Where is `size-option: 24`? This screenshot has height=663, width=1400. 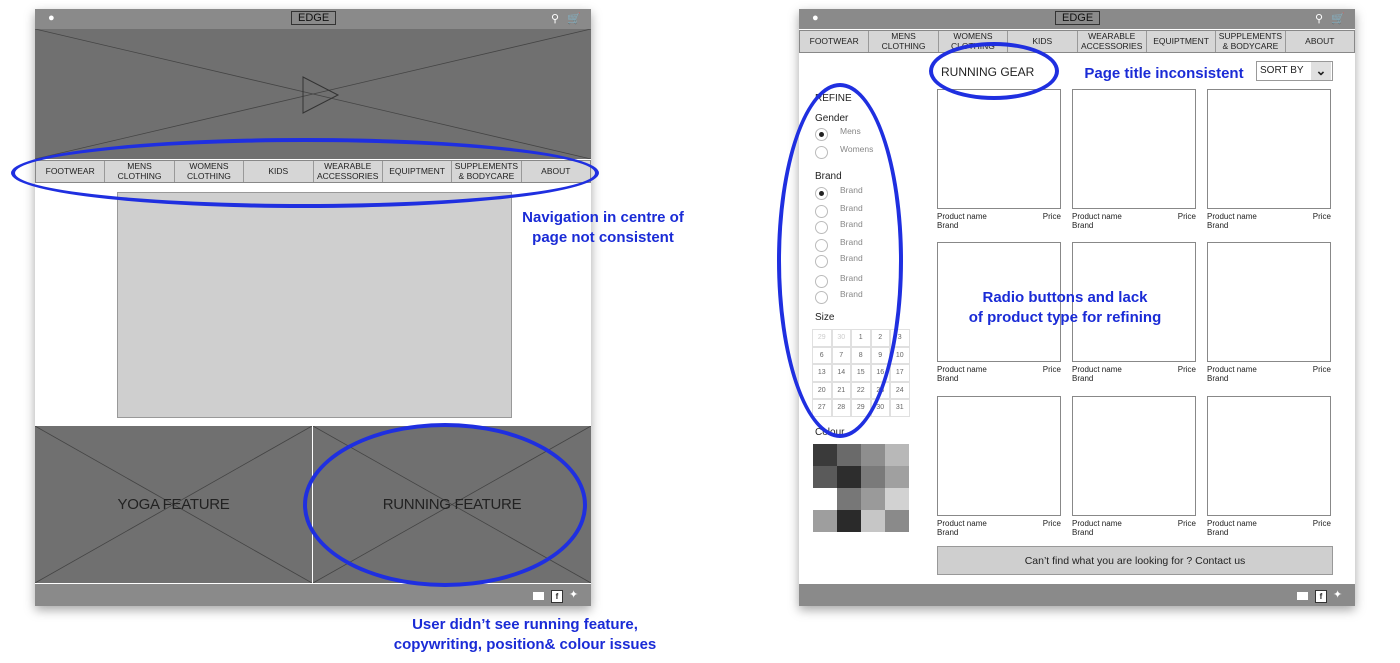 size-option: 24 is located at coordinates (900, 390).